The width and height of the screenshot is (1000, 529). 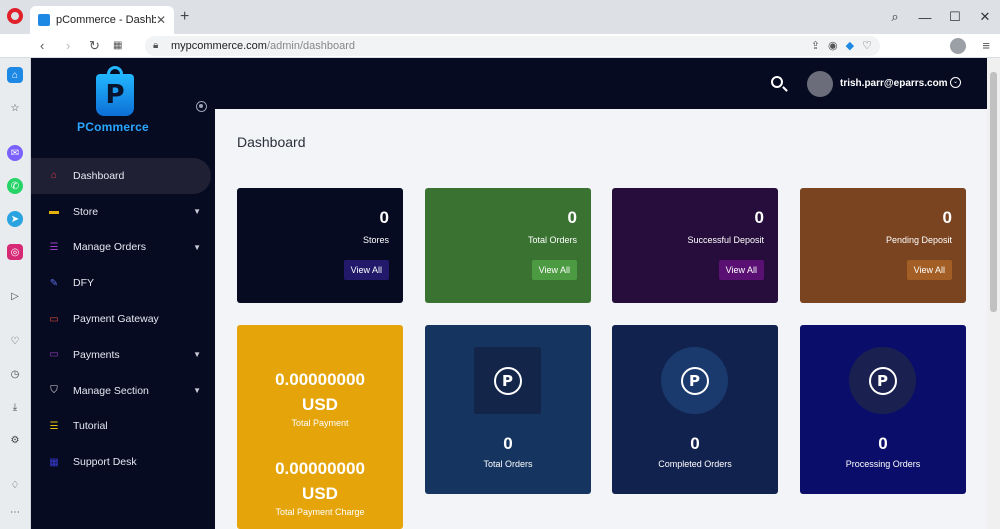 What do you see at coordinates (201, 106) in the screenshot?
I see `sidebar-toggle-icon` at bounding box center [201, 106].